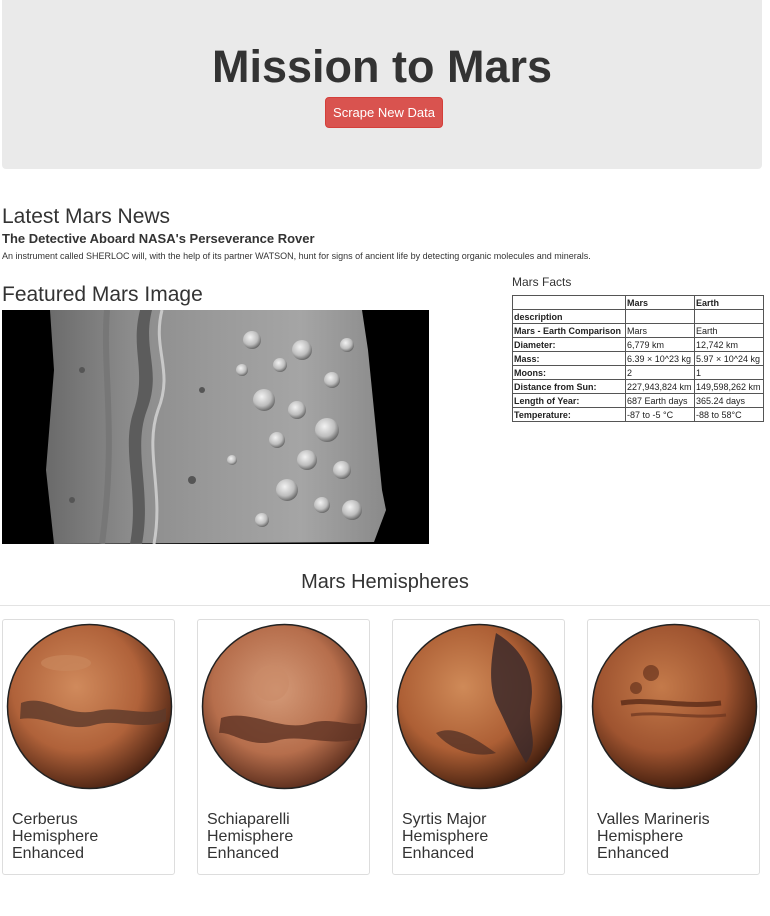  What do you see at coordinates (569, 330) in the screenshot?
I see `table-row-label: Mars - Earth Comparison` at bounding box center [569, 330].